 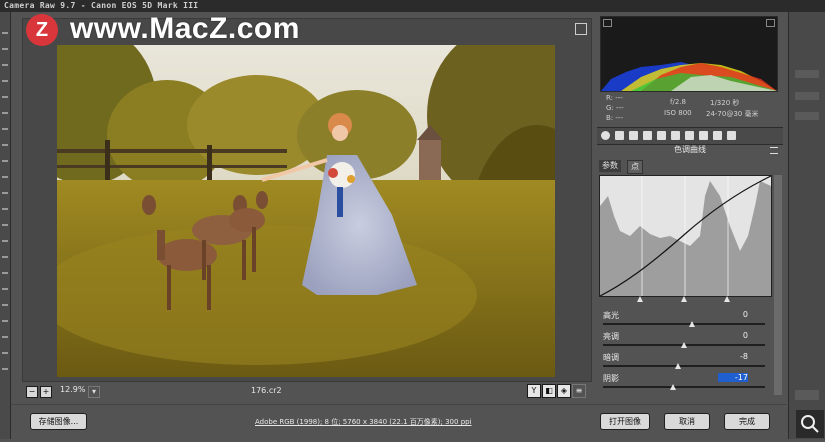 What do you see at coordinates (614, 98) in the screenshot?
I see `readout-r: R: ---` at bounding box center [614, 98].